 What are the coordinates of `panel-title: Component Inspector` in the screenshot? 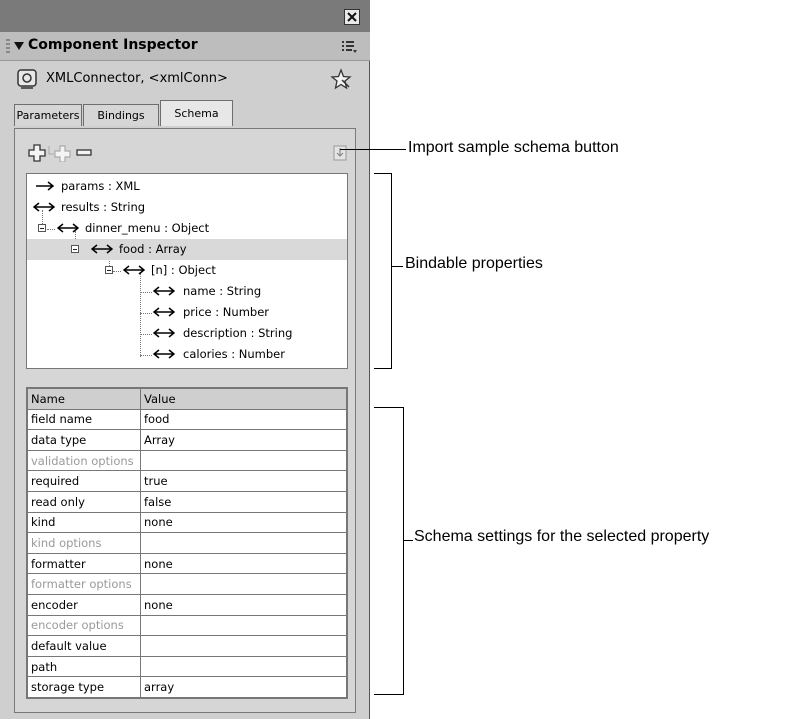 It's located at (113, 45).